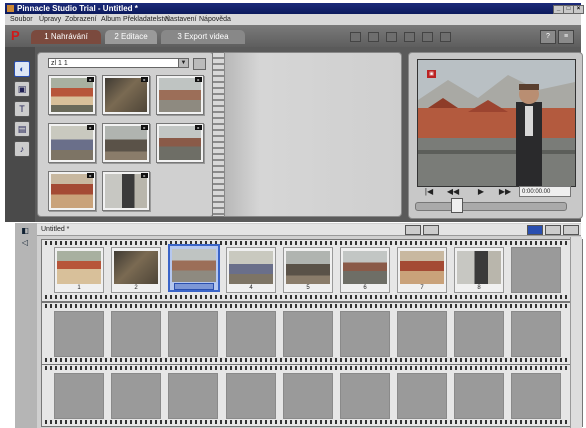 This screenshot has height=428, width=586. Describe the element at coordinates (22, 109) in the screenshot. I see `titles-tab-icon: T` at that location.